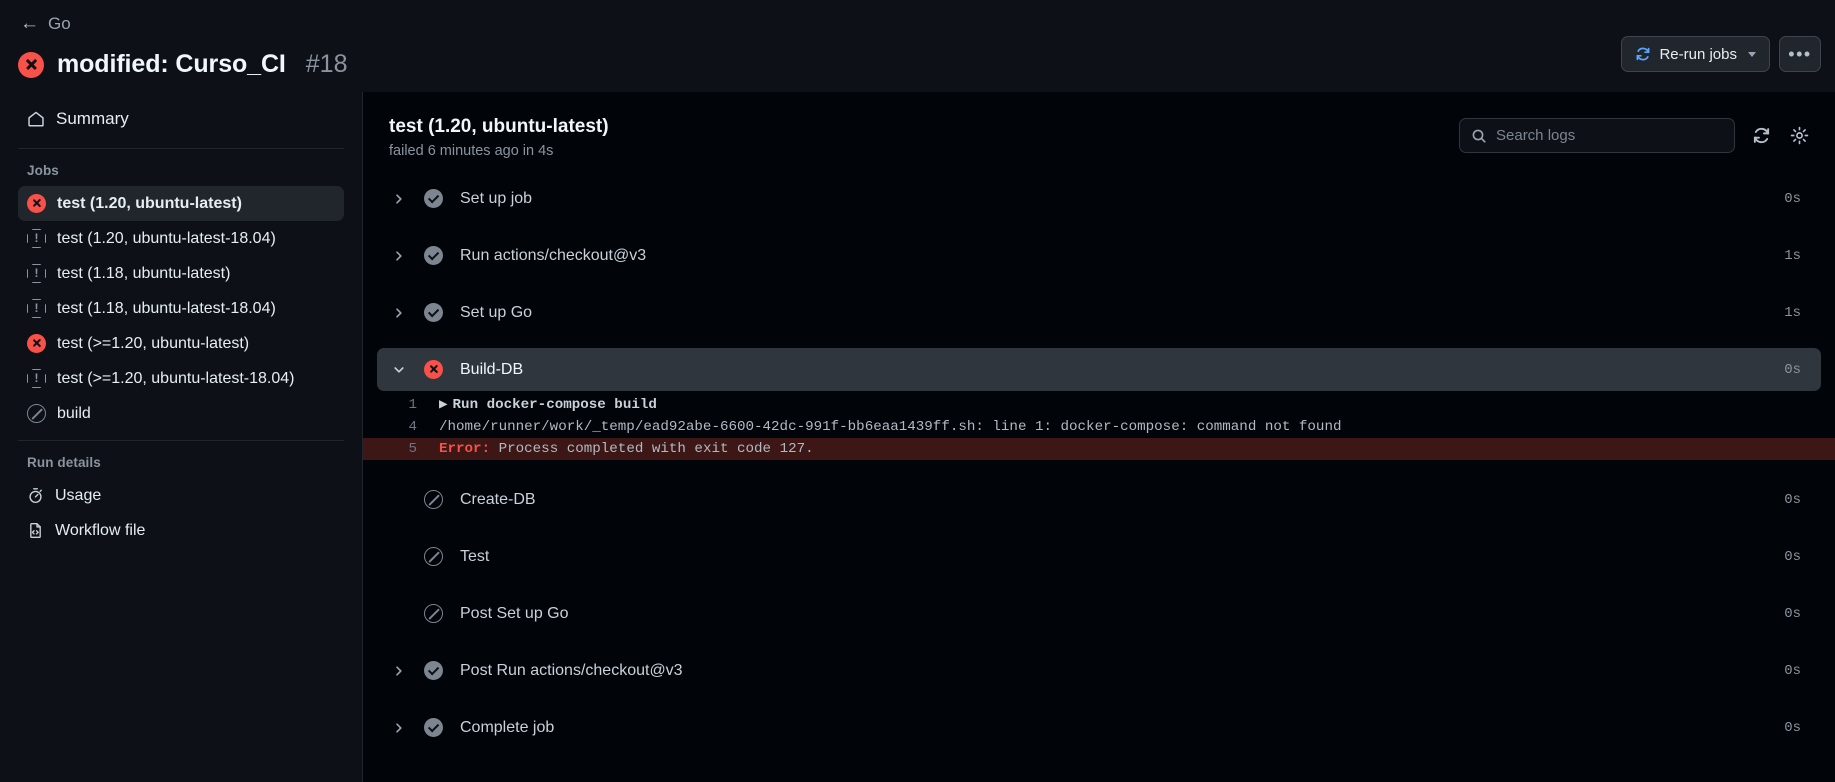 Image resolution: width=1835 pixels, height=782 pixels. I want to click on more-options-button: •••, so click(1800, 54).